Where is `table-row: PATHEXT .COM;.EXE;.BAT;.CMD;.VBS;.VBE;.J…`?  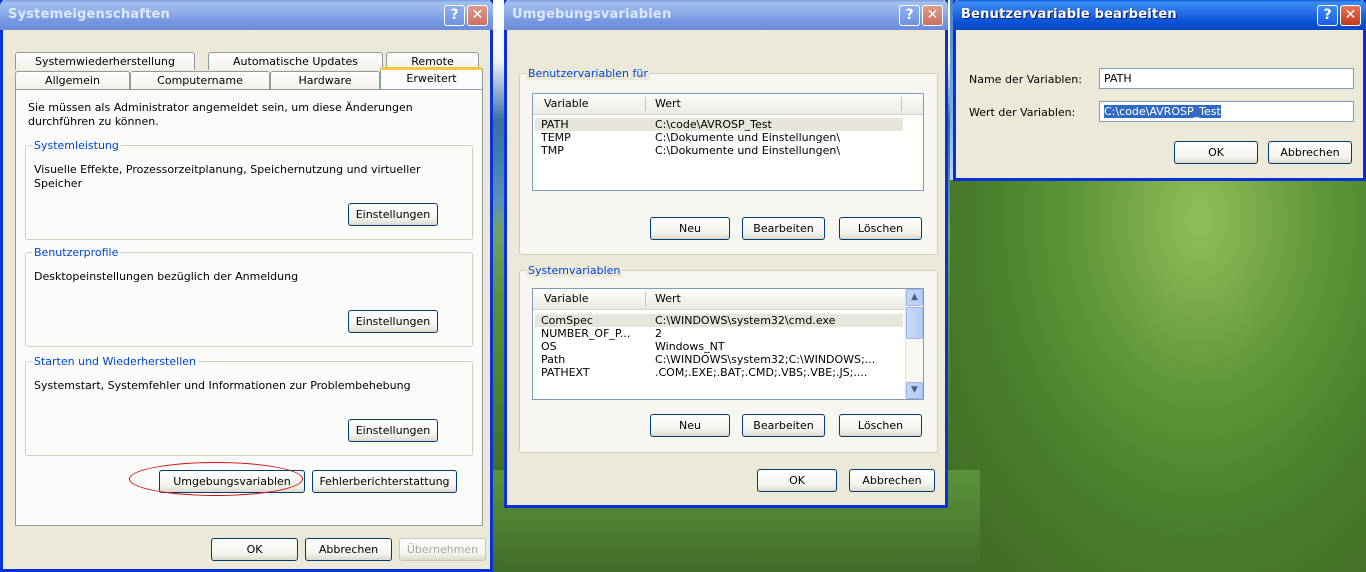
table-row: PATHEXT .COM;.EXE;.BAT;.CMD;.VBS;.VBE;.J… is located at coordinates (719, 372).